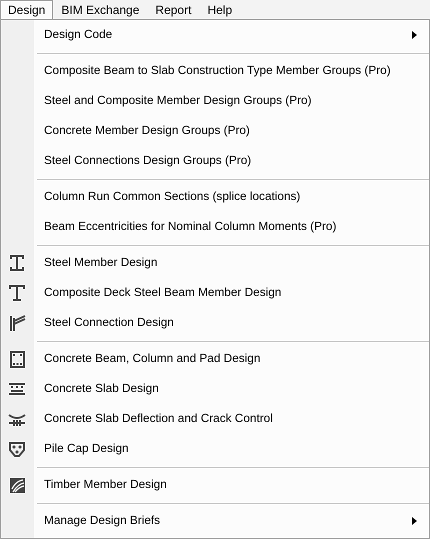 Image resolution: width=430 pixels, height=539 pixels. Describe the element at coordinates (17, 263) in the screenshot. I see `i-beam-icon` at that location.